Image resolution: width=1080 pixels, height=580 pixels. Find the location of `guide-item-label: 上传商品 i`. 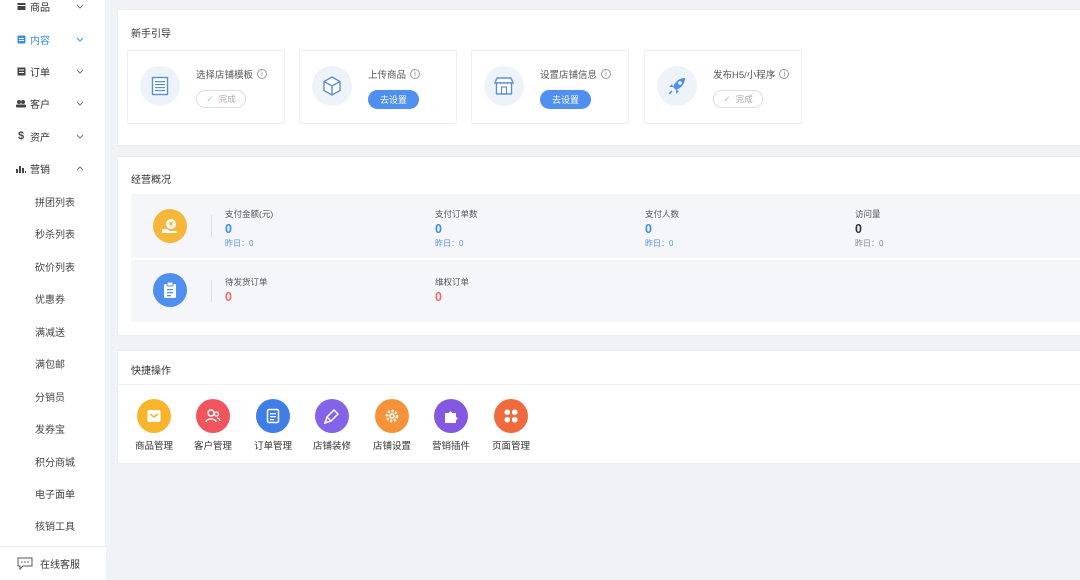

guide-item-label: 上传商品 i is located at coordinates (394, 74).